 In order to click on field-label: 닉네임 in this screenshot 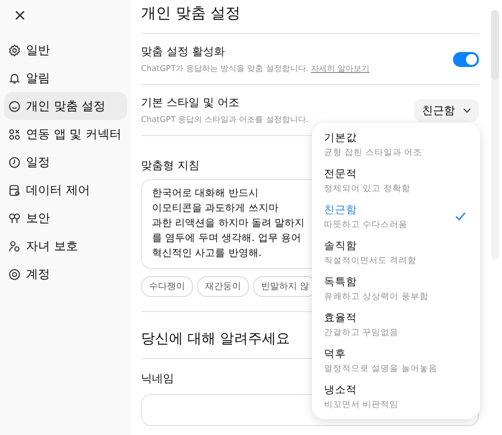, I will do `click(157, 378)`.